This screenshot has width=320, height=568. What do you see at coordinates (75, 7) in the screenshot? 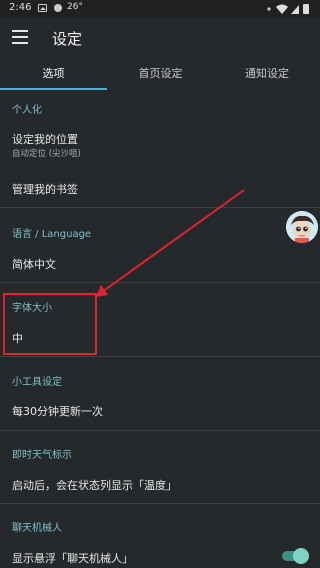
I see `status-temperature: 26°` at bounding box center [75, 7].